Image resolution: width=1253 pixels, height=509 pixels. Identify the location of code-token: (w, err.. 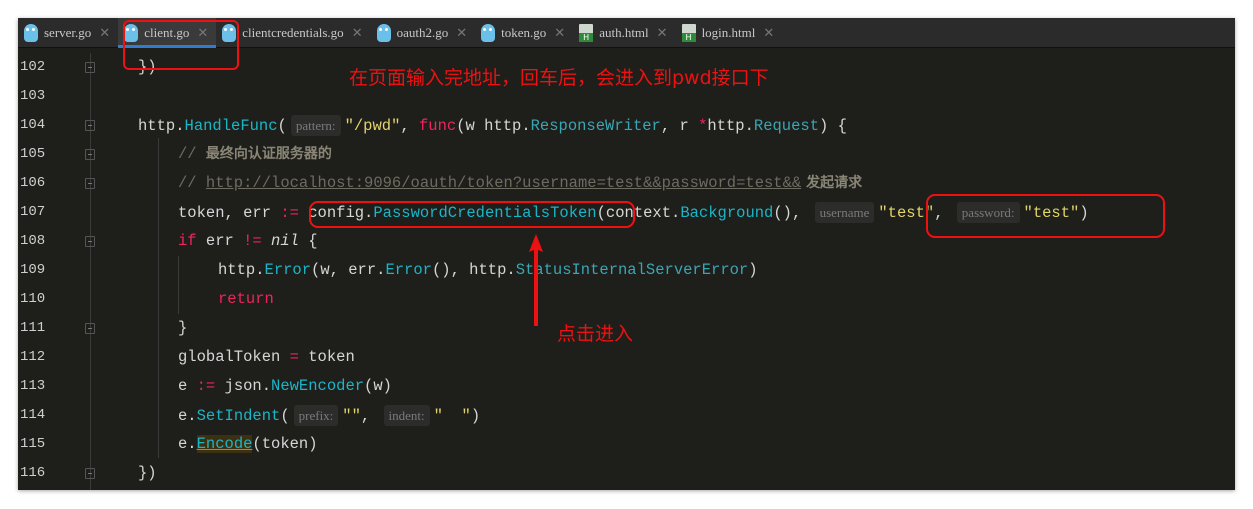
(348, 270).